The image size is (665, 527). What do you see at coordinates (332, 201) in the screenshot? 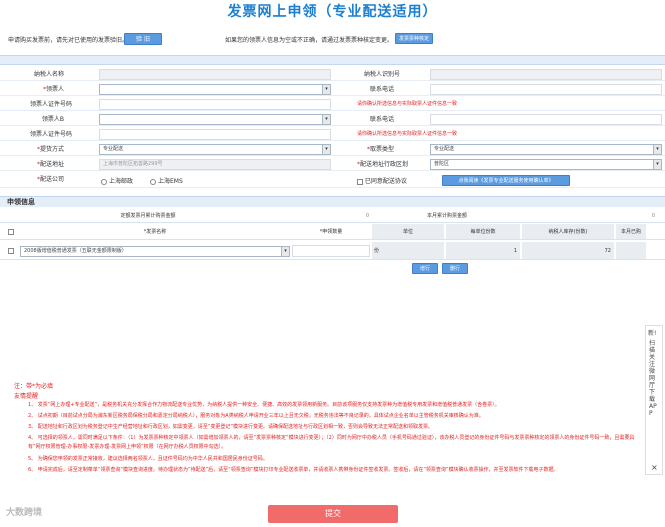
I see `invoice-section-title: 申领信息` at bounding box center [332, 201].